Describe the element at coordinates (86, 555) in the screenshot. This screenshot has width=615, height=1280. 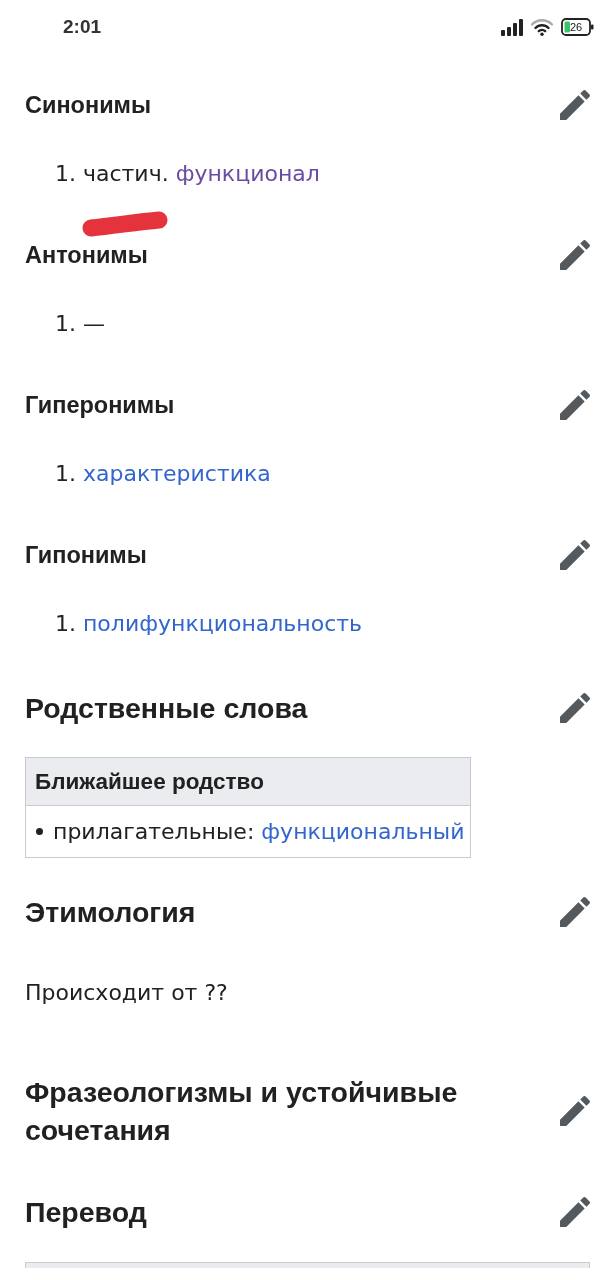
I see `section-heading: Гипонимы` at that location.